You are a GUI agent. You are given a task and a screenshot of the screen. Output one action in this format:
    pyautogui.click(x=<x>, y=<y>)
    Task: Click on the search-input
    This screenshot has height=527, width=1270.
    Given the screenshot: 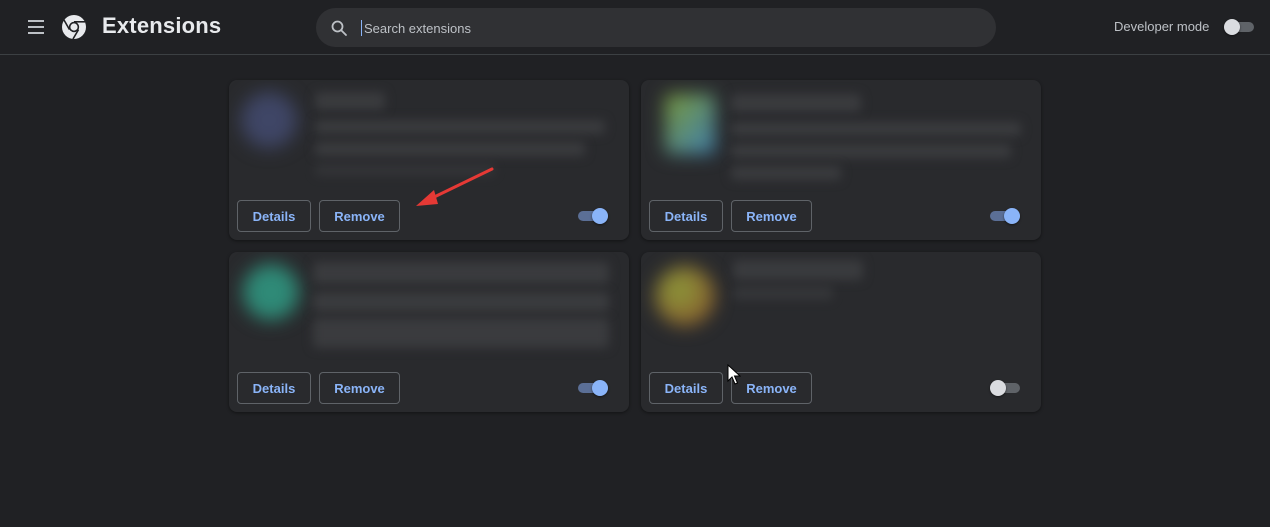 What is the action you would take?
    pyautogui.click(x=664, y=28)
    